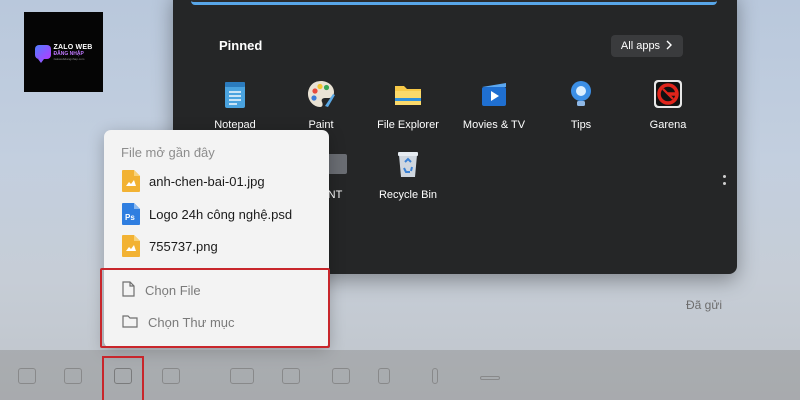 The height and width of the screenshot is (400, 800). Describe the element at coordinates (384, 376) in the screenshot. I see `quick-message-icon` at that location.